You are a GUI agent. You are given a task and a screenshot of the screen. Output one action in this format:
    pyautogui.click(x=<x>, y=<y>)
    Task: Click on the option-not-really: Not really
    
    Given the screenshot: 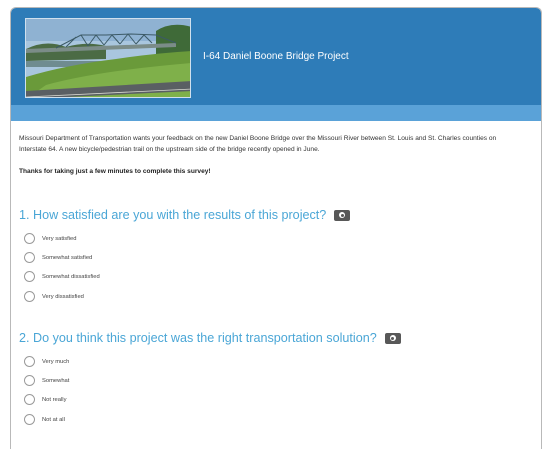 What is the action you would take?
    pyautogui.click(x=45, y=399)
    